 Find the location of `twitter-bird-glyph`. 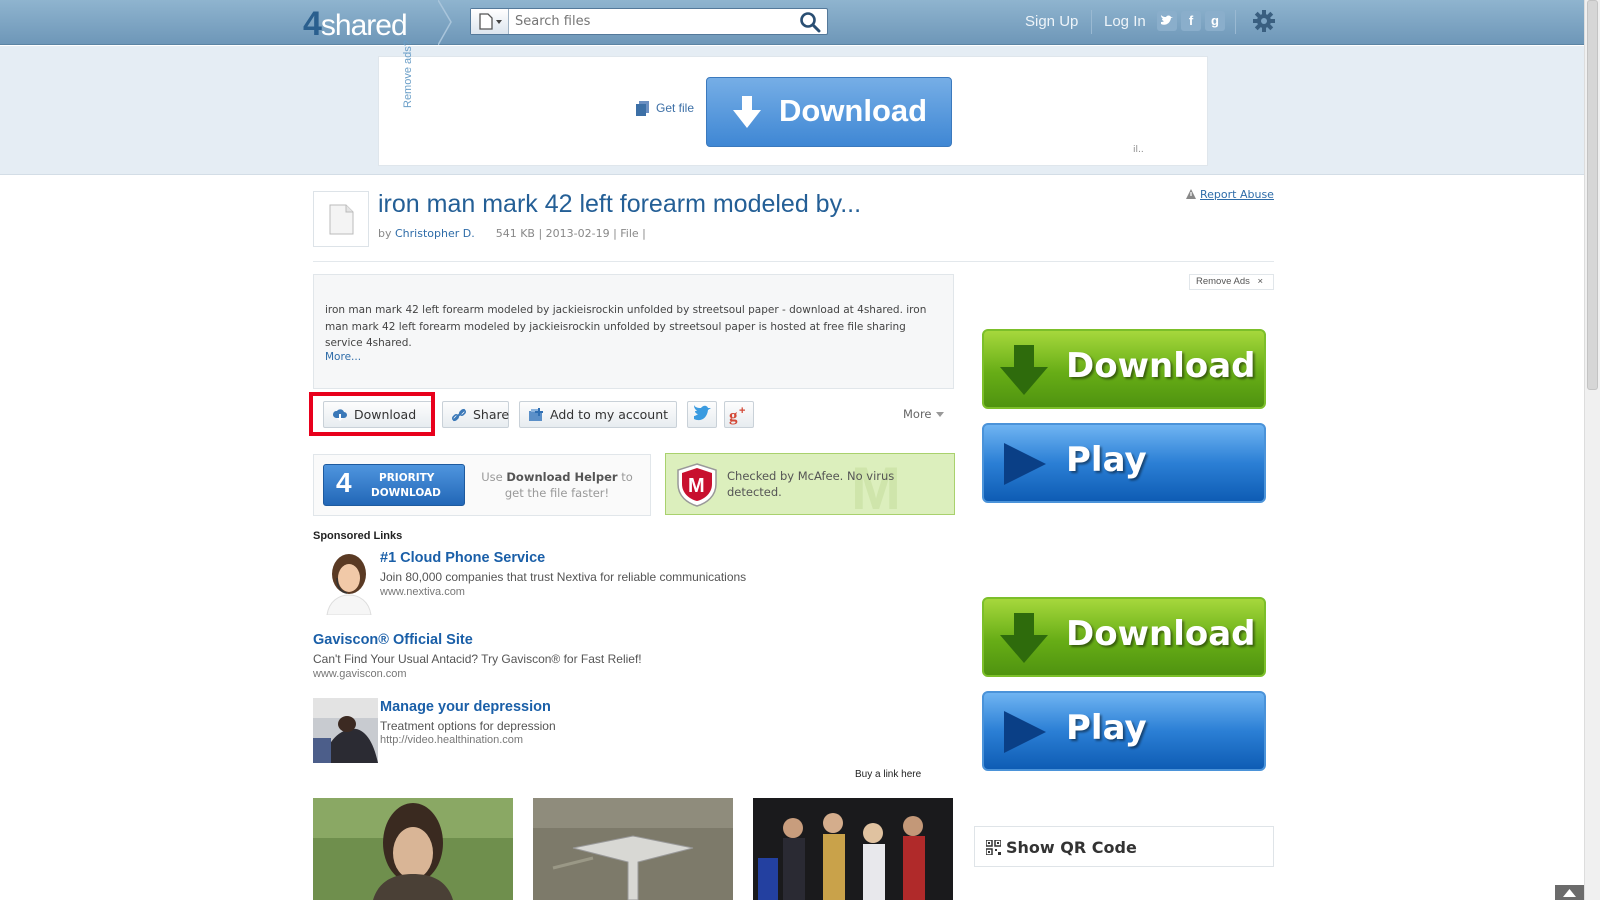

twitter-bird-glyph is located at coordinates (1167, 20).